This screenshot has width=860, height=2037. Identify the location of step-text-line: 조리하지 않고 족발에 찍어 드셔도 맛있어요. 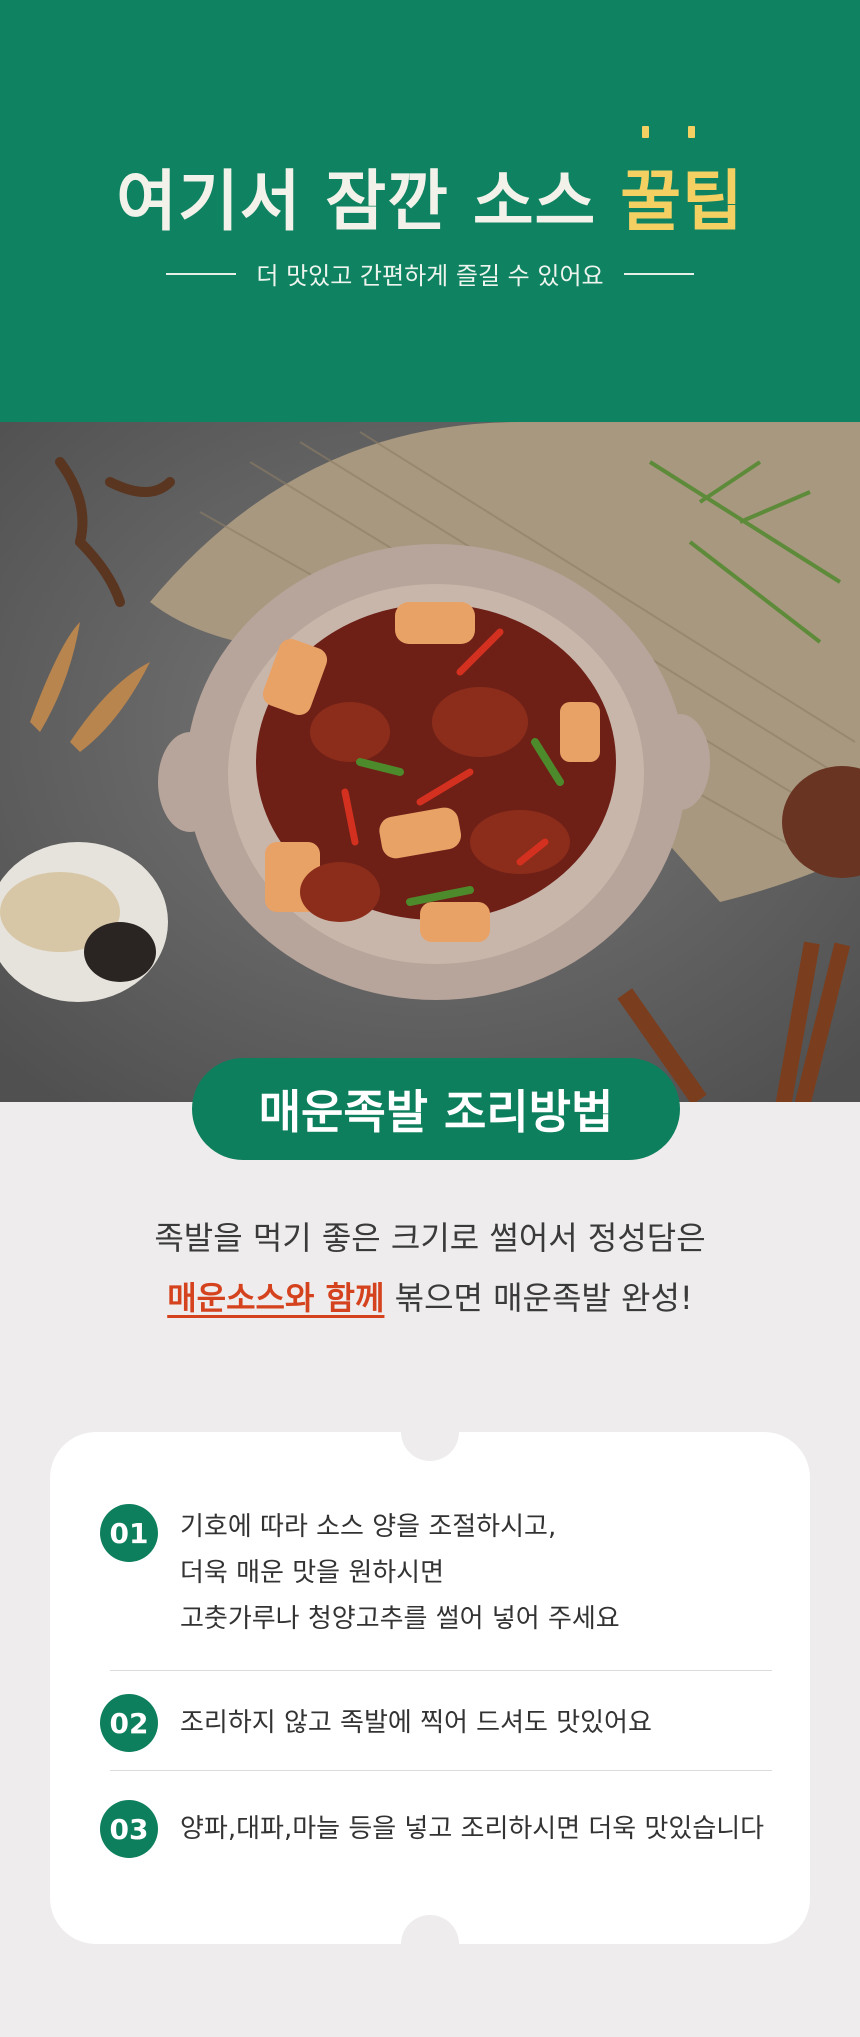
(416, 1723).